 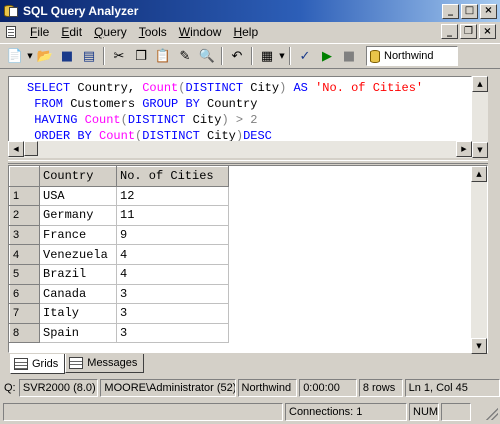 I want to click on tab-grids: Grids, so click(x=38, y=364).